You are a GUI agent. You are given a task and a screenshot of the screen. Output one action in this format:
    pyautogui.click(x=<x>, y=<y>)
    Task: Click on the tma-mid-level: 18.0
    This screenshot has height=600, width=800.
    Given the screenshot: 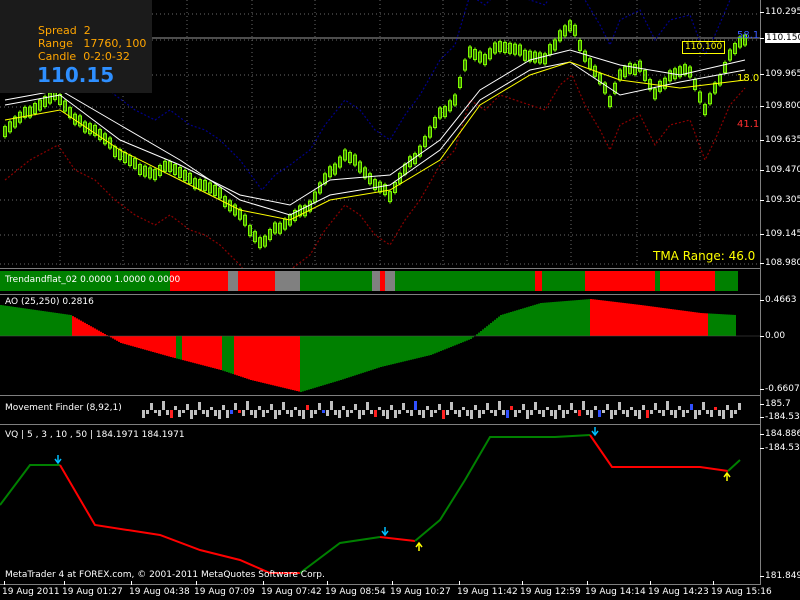 What is the action you would take?
    pyautogui.click(x=748, y=78)
    